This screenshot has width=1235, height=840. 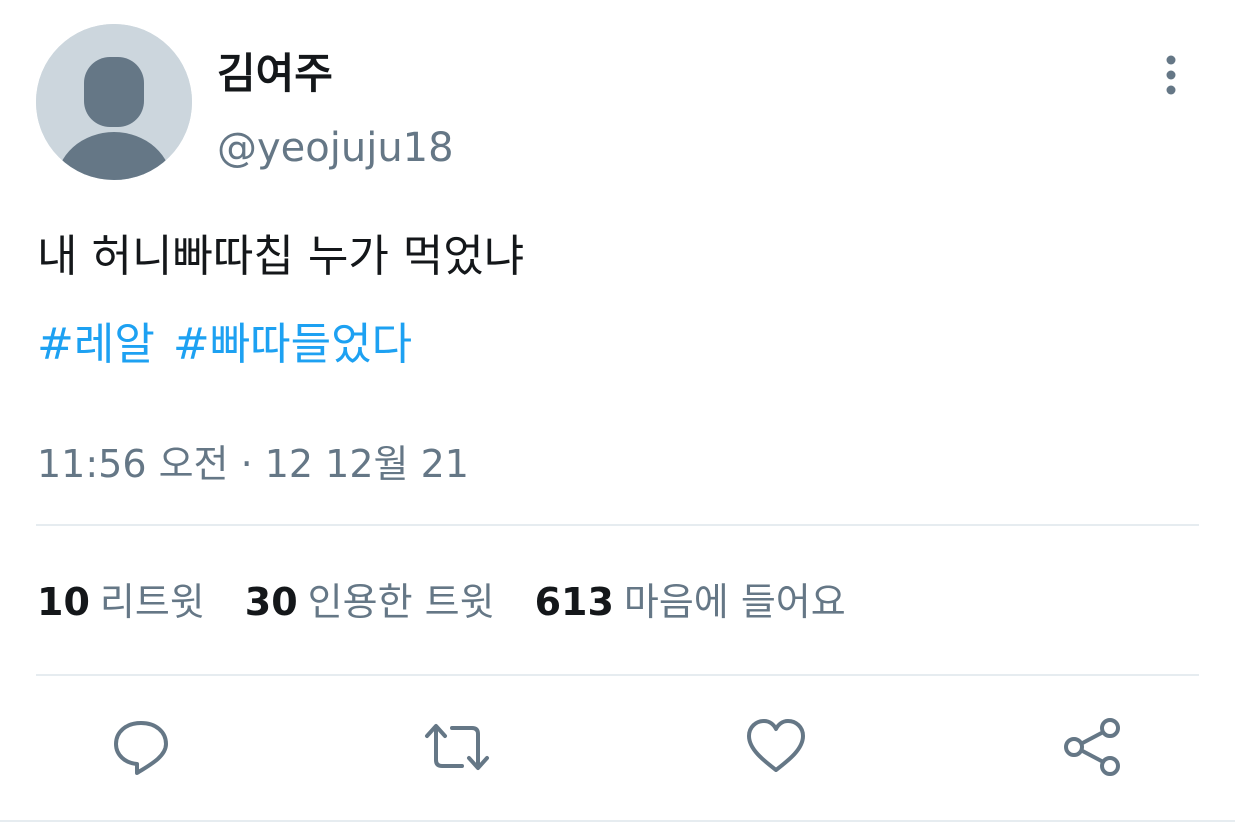 I want to click on like-count-link: 613 마음에 들어요, so click(x=690, y=602).